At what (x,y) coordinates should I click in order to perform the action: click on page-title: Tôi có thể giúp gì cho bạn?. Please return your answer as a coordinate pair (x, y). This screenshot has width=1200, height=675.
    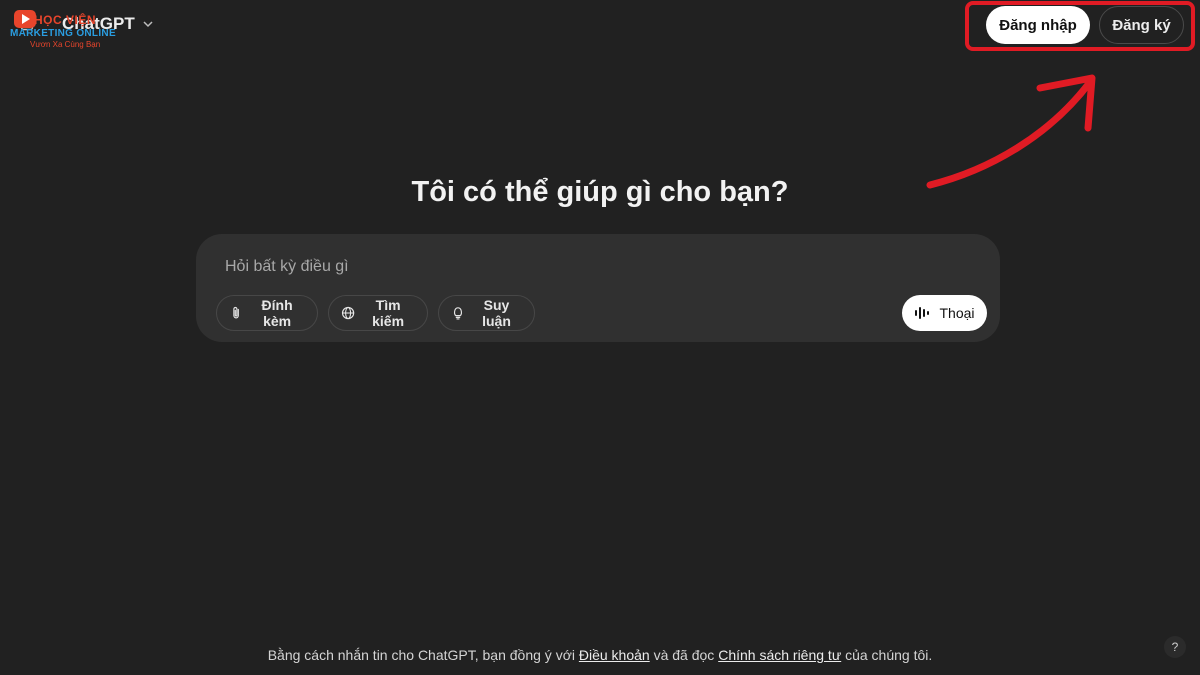
    Looking at the image, I should click on (600, 192).